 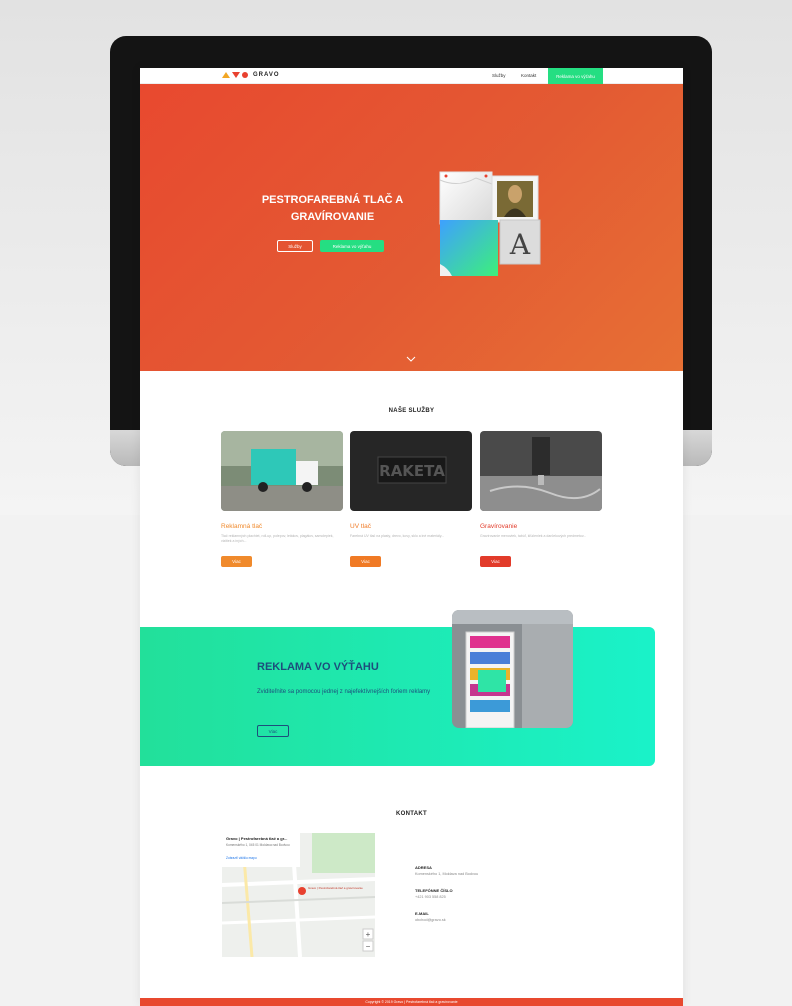 What do you see at coordinates (520, 244) in the screenshot?
I see `letter-a-glyph: A` at bounding box center [520, 244].